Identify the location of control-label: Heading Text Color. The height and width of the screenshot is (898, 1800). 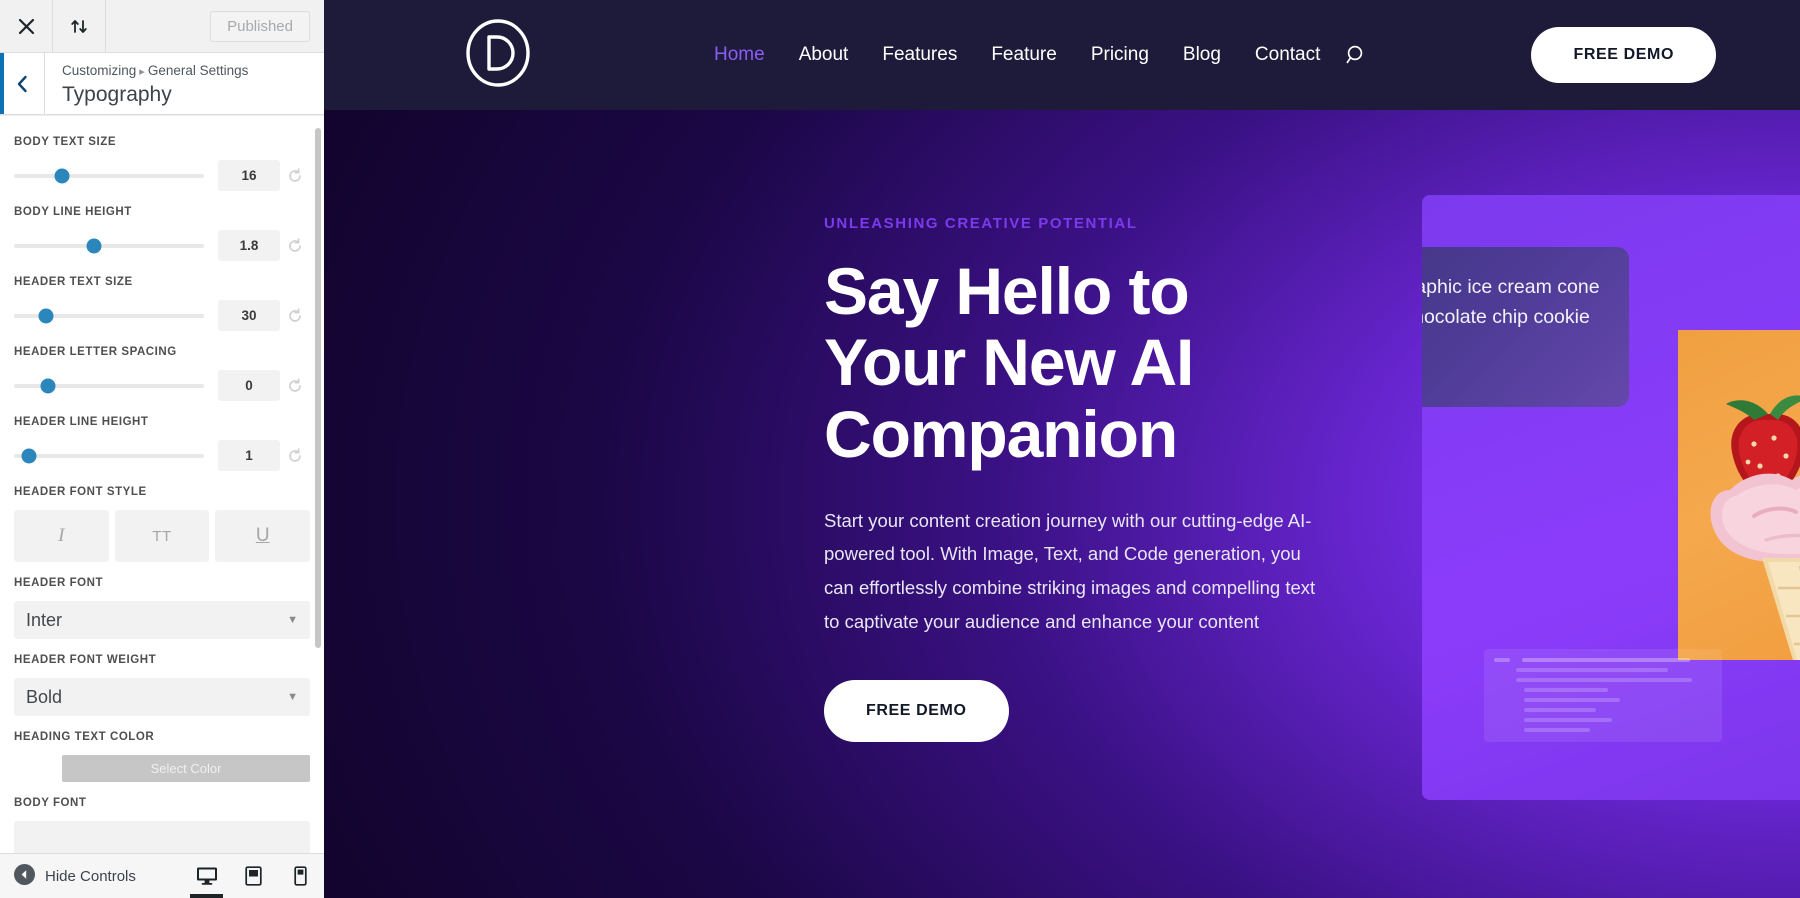
(84, 737).